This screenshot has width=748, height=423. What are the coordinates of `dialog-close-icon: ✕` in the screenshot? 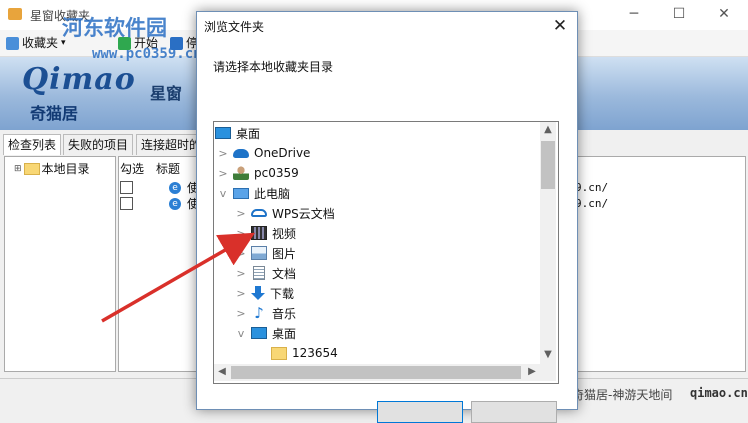 It's located at (560, 26).